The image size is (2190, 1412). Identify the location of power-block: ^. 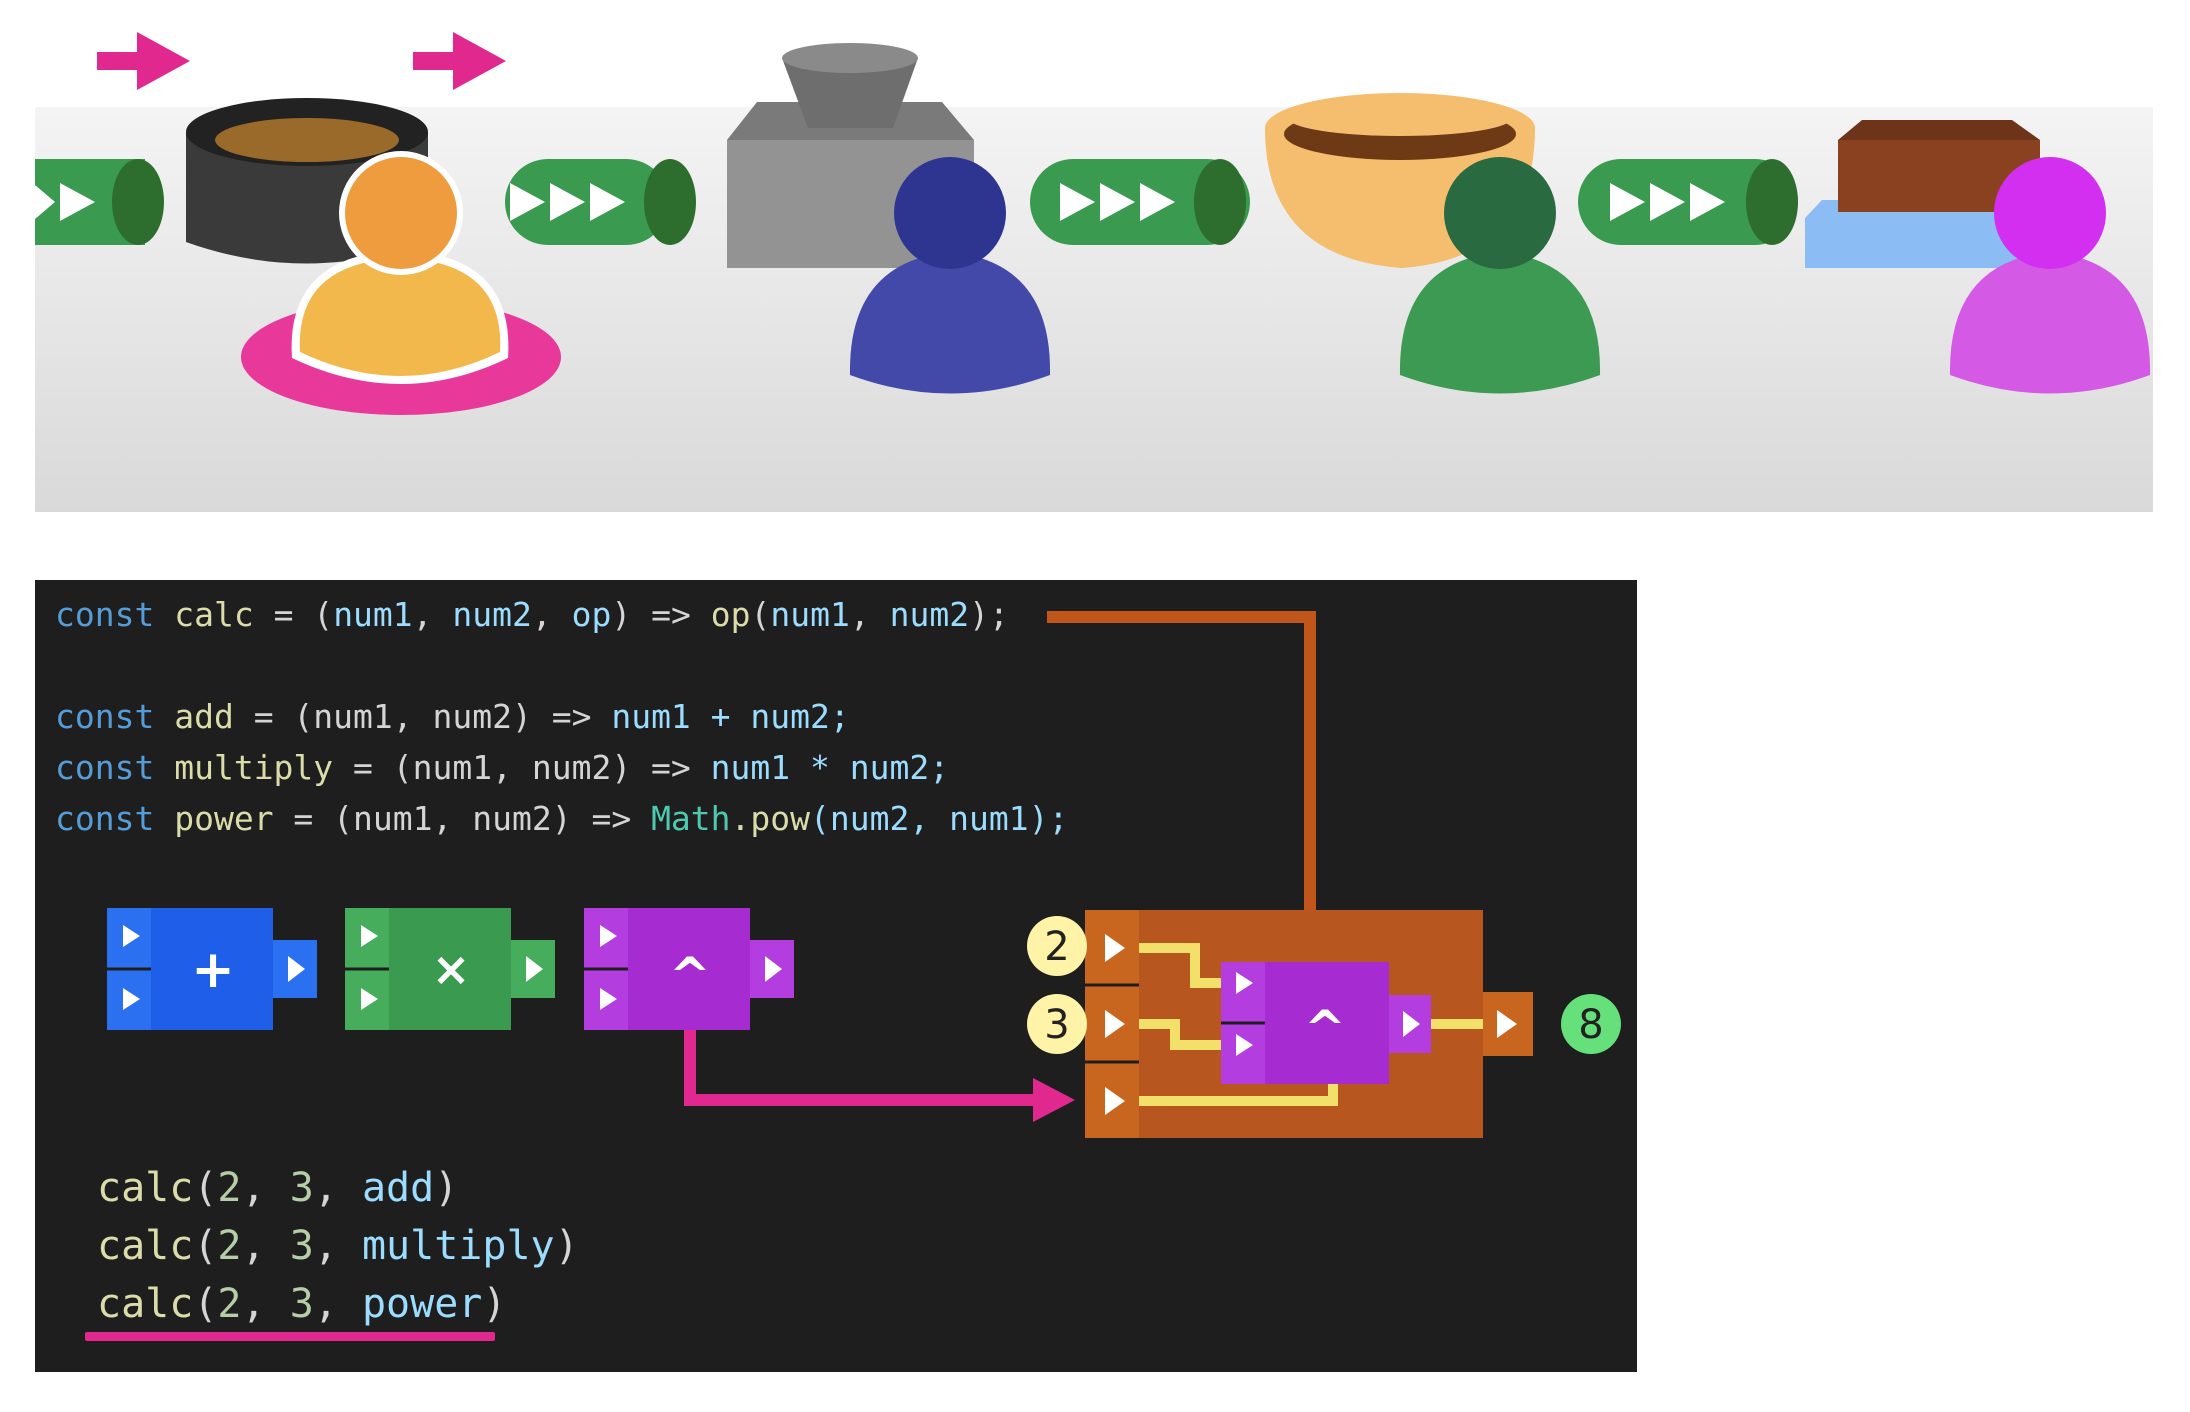
(689, 969).